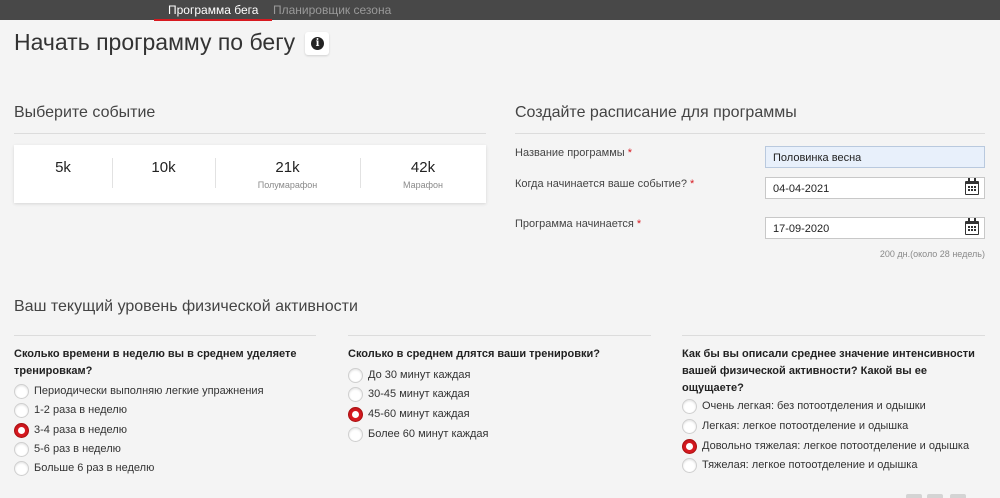 This screenshot has height=498, width=1000. I want to click on radio-label: Тяжелая: легкое потоотделение и одышка, so click(810, 465).